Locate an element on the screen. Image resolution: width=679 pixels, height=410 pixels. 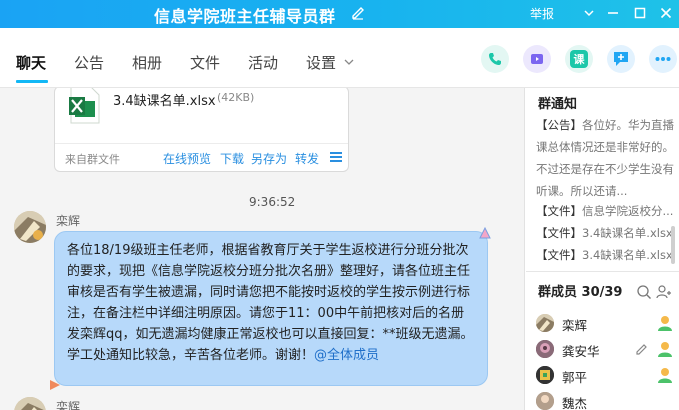
minimize-button is located at coordinates (613, 13).